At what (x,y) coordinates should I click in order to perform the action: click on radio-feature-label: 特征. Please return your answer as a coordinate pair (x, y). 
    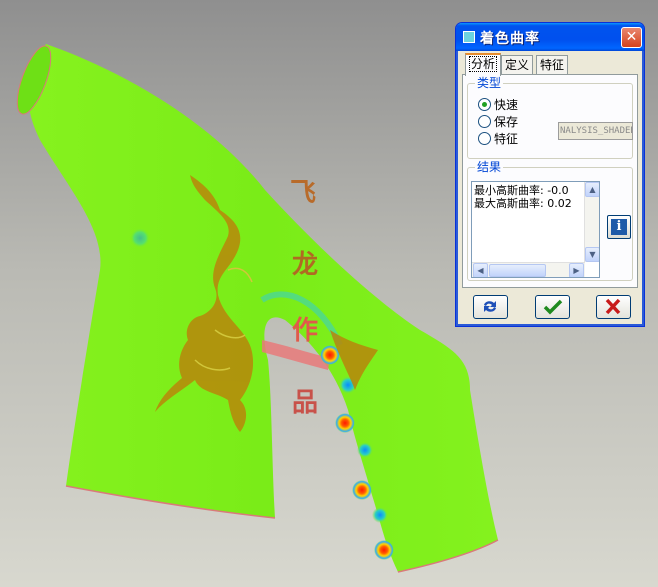
    Looking at the image, I should click on (506, 139).